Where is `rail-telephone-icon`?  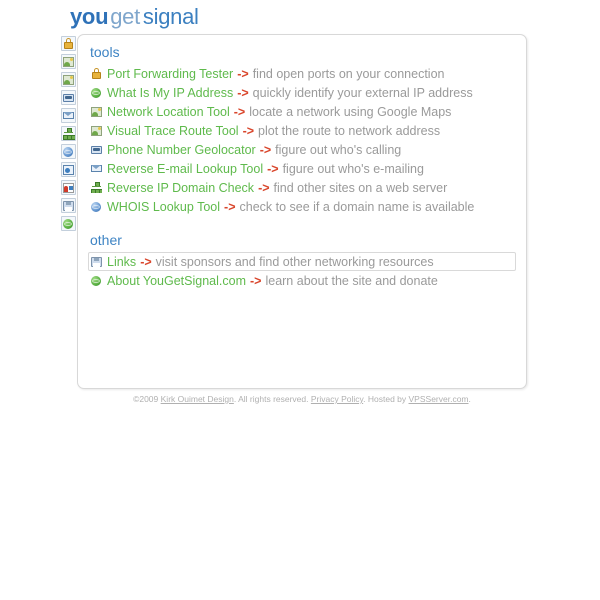 rail-telephone-icon is located at coordinates (68, 97).